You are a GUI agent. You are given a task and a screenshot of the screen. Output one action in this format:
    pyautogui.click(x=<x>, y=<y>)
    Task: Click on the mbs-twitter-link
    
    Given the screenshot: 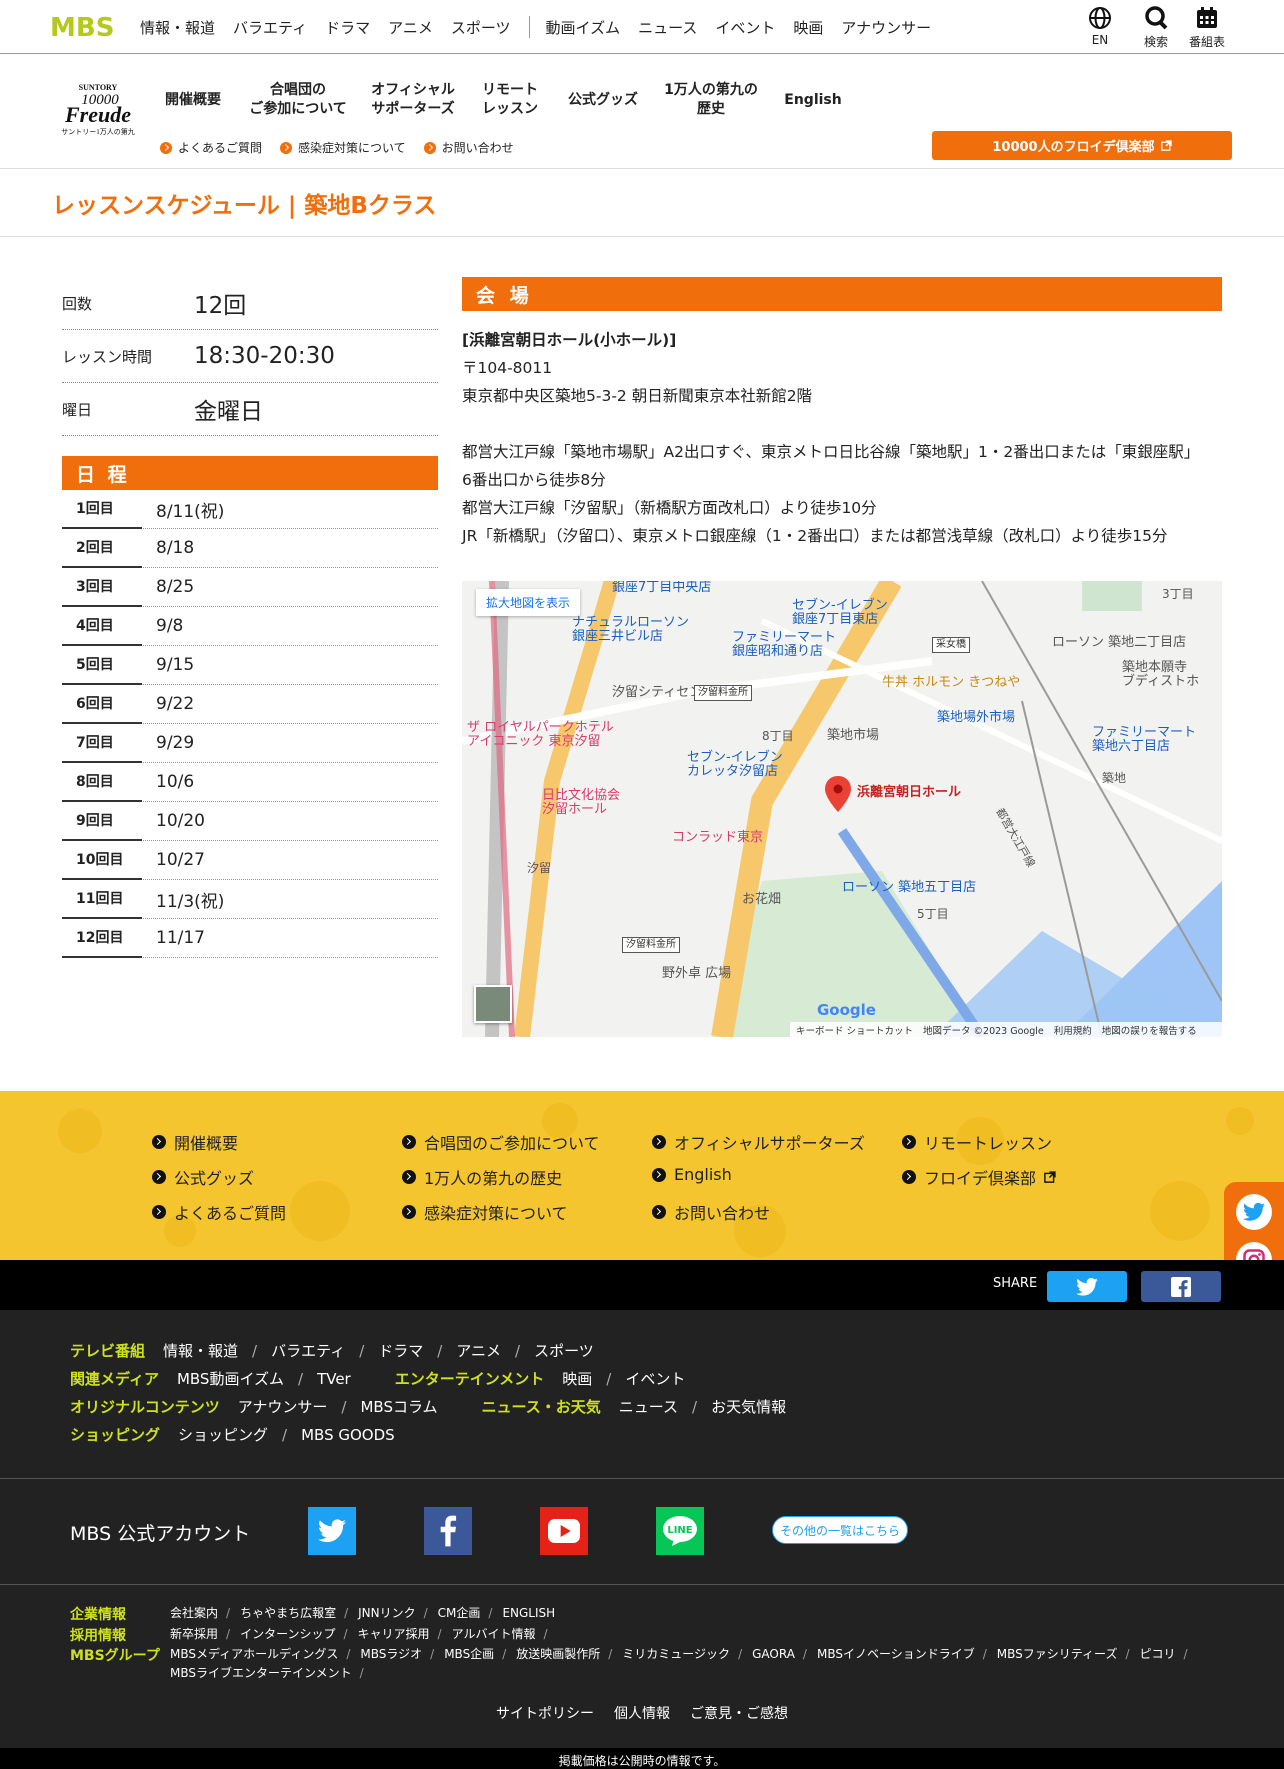 What is the action you would take?
    pyautogui.click(x=332, y=1531)
    